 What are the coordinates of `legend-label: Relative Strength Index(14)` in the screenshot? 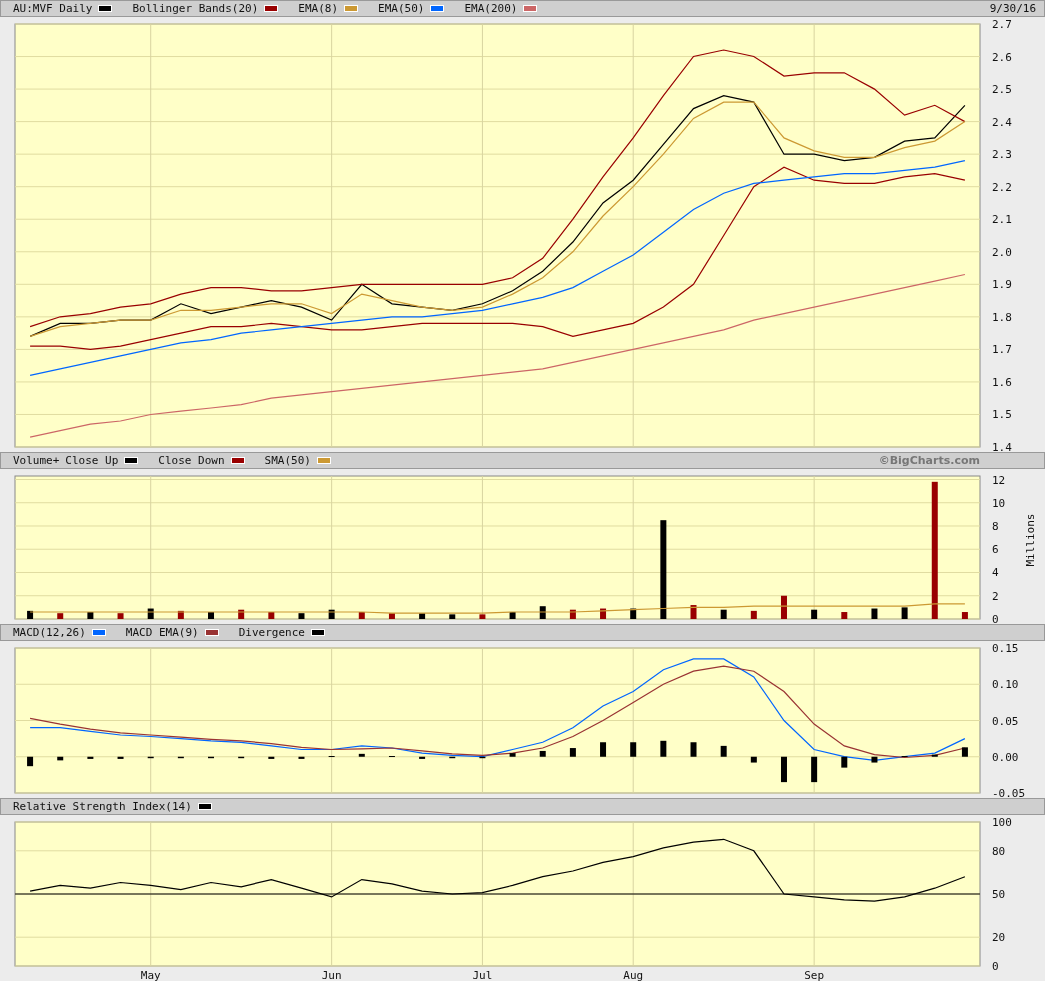 It's located at (102, 806).